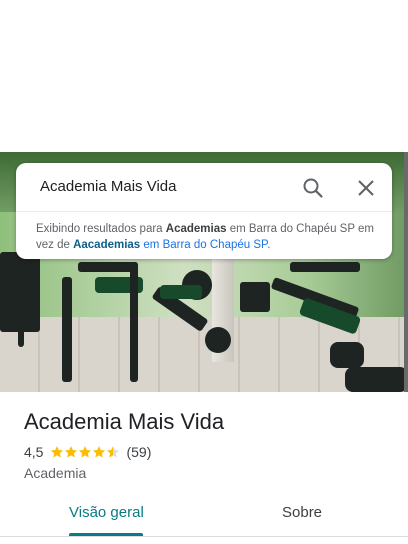 The image size is (408, 544). I want to click on close-icon, so click(366, 188).